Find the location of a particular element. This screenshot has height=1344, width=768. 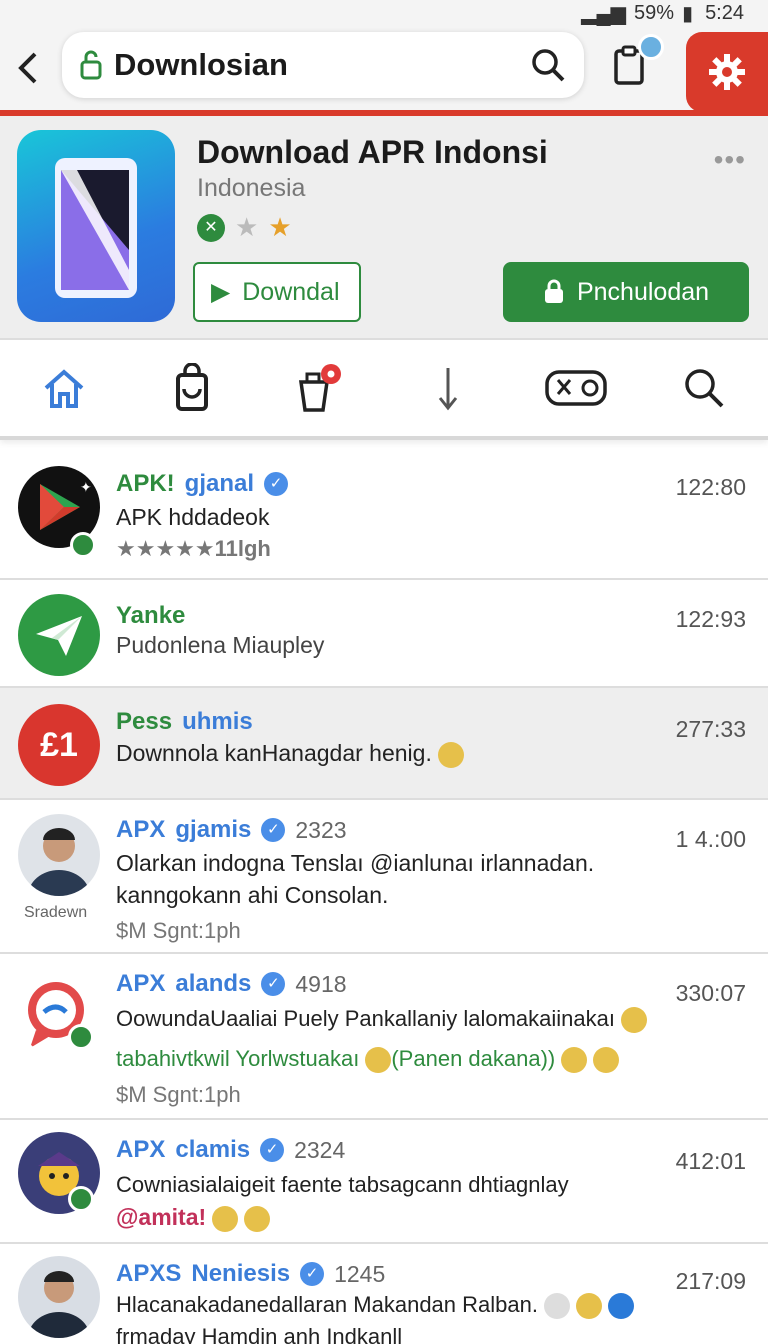

settings-button is located at coordinates (727, 72).